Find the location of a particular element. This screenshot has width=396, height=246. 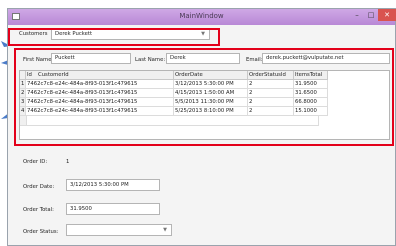

chevron-down-icon: ▼ is located at coordinates (165, 230).